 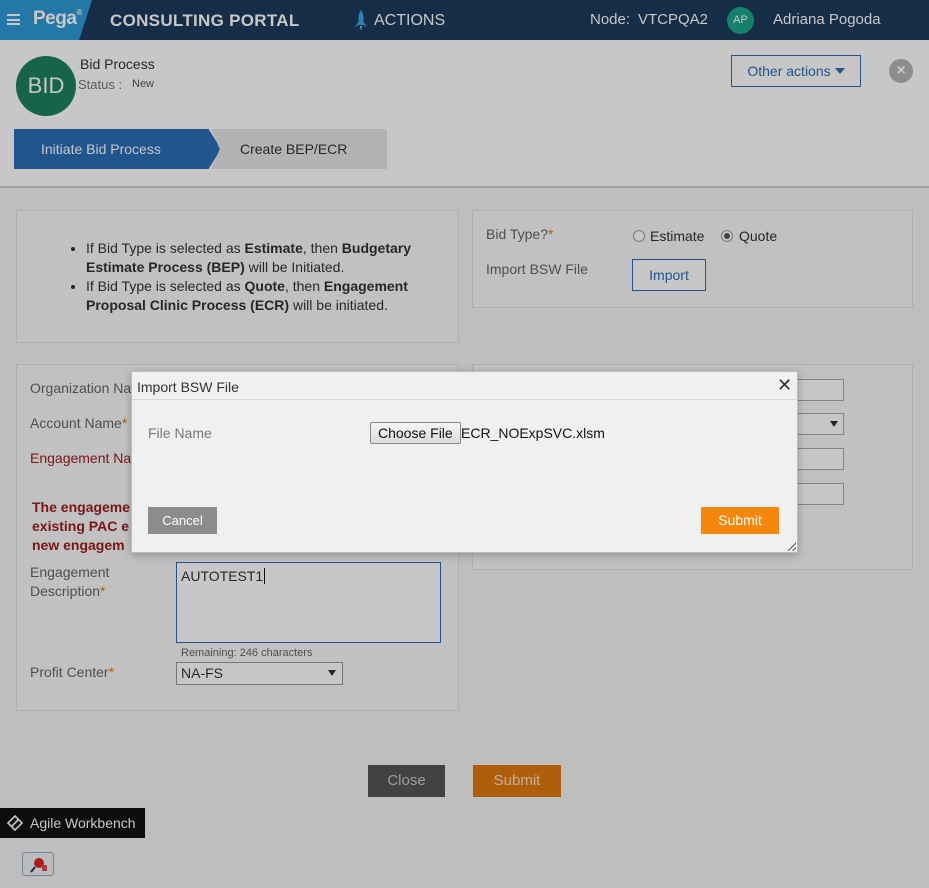 What do you see at coordinates (180, 433) in the screenshot?
I see `file-name-label: File Name` at bounding box center [180, 433].